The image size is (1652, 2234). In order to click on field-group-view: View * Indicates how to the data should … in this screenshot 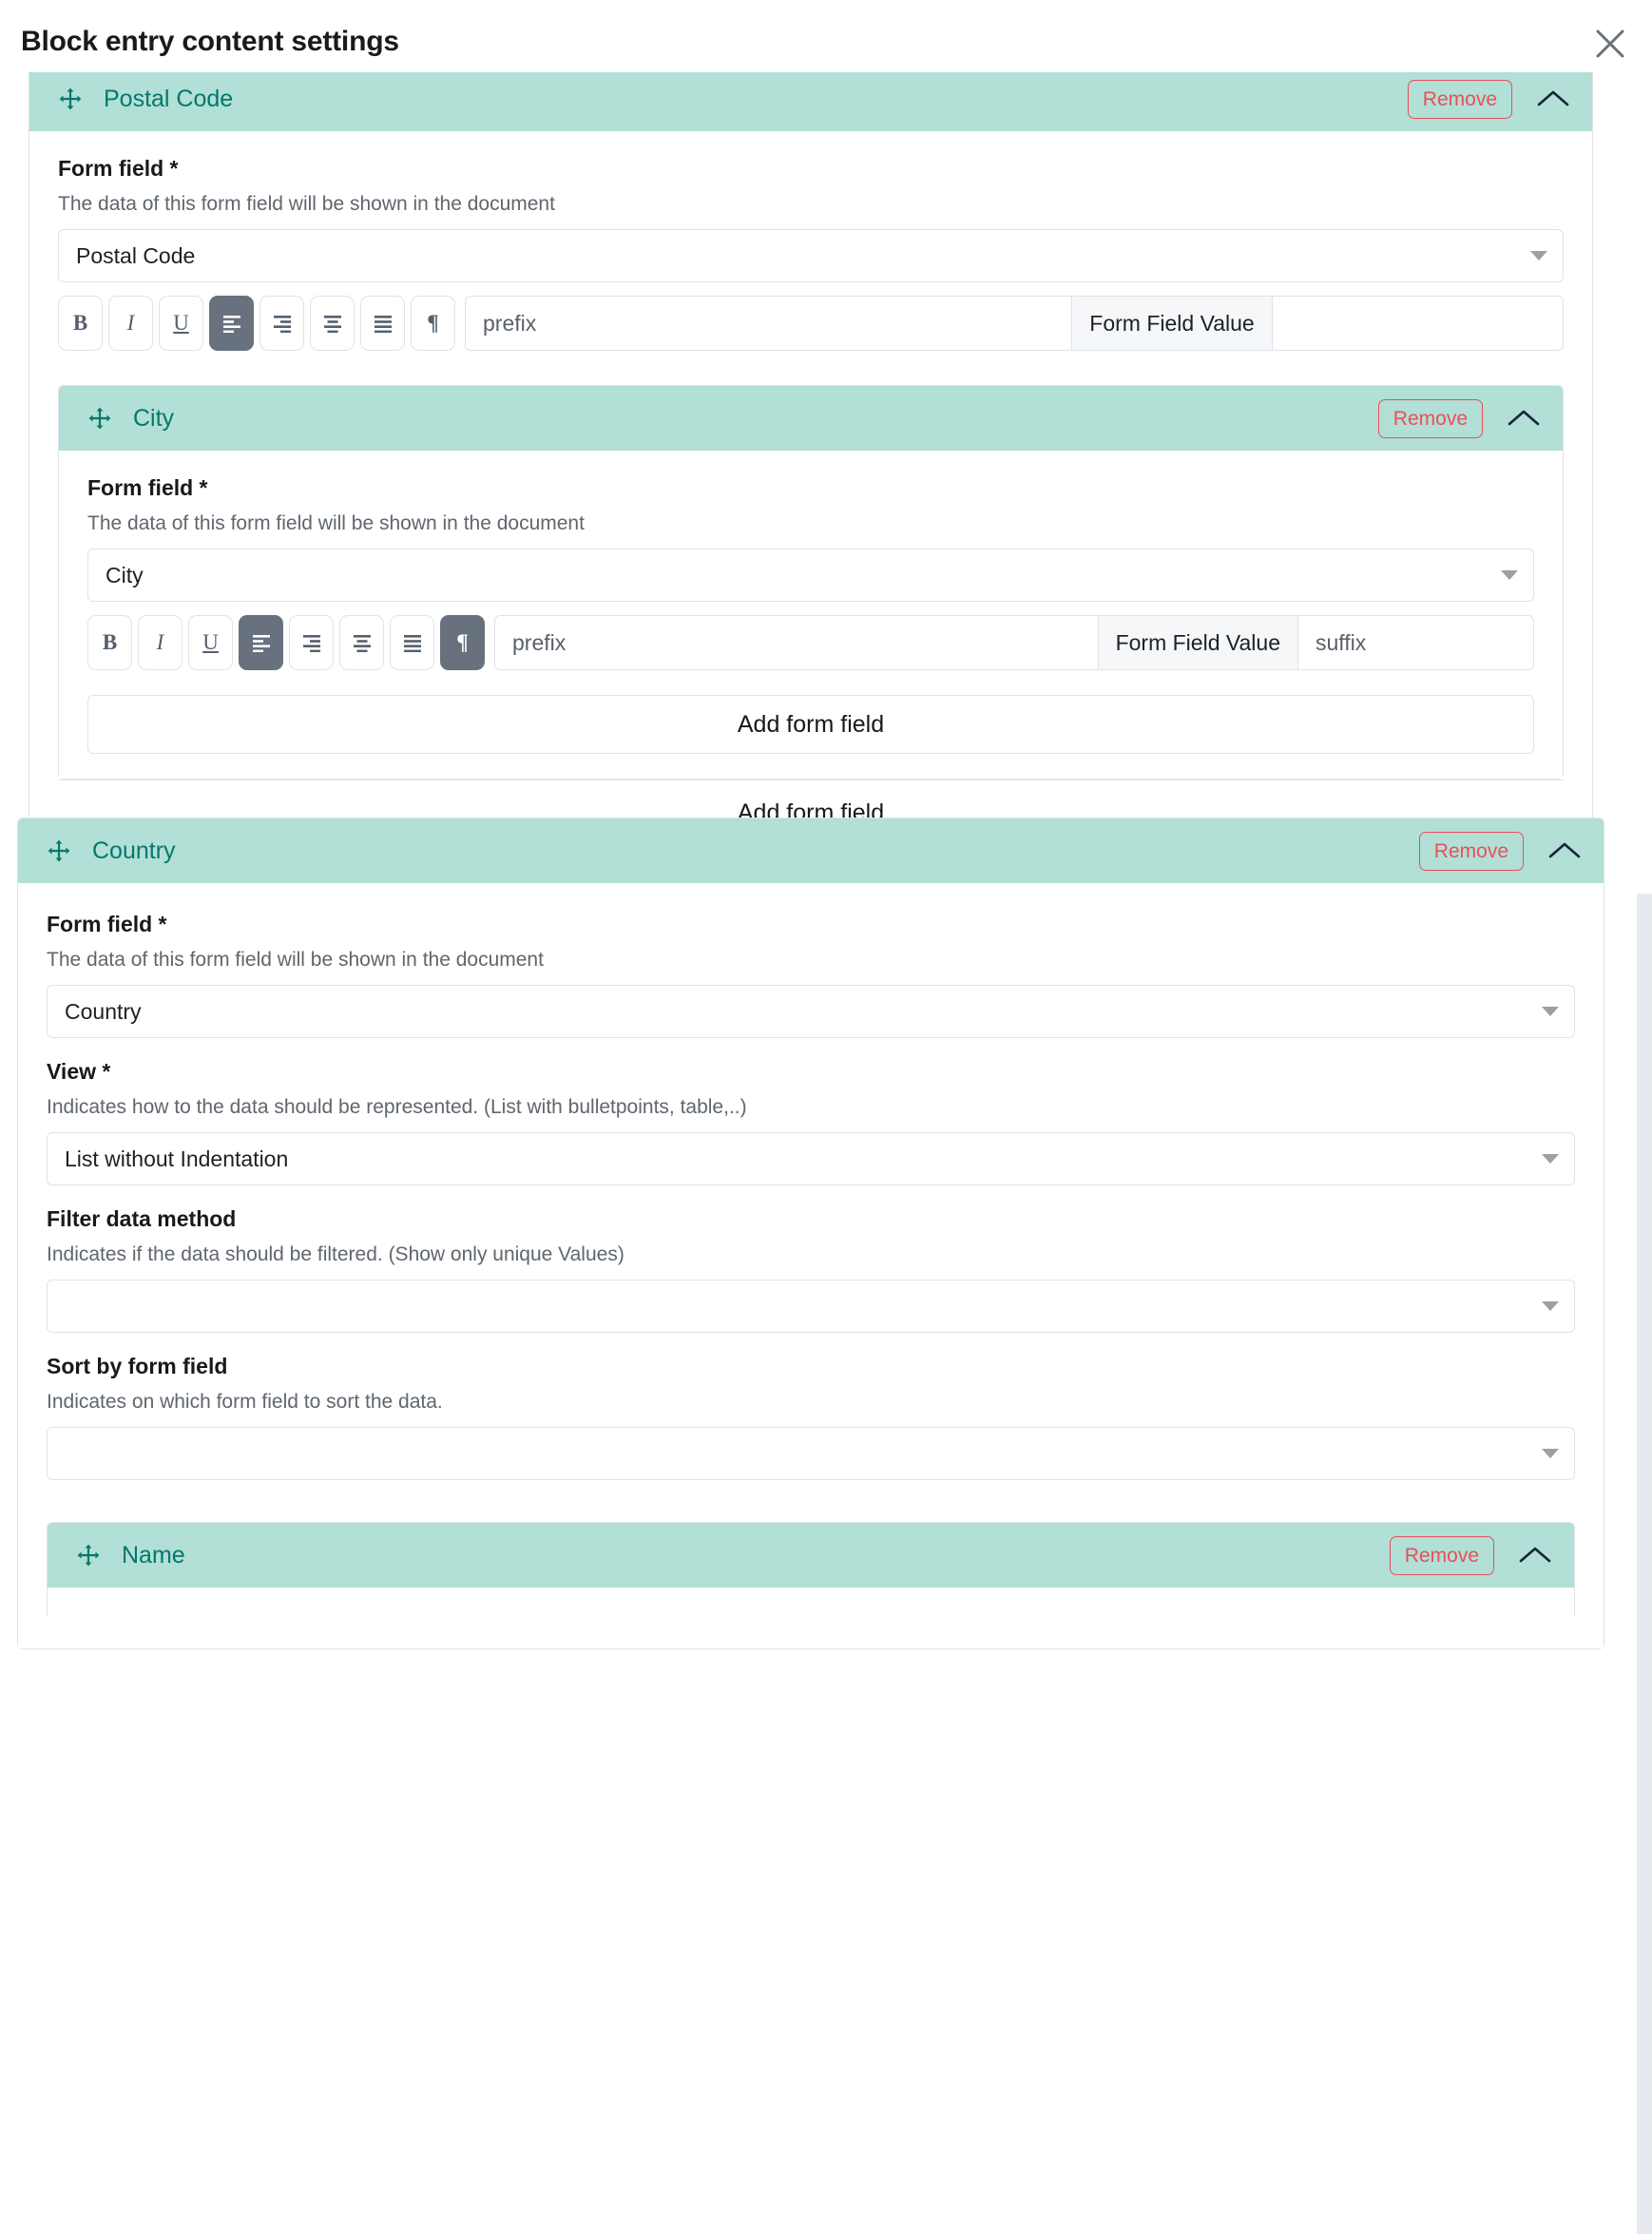, I will do `click(811, 1122)`.